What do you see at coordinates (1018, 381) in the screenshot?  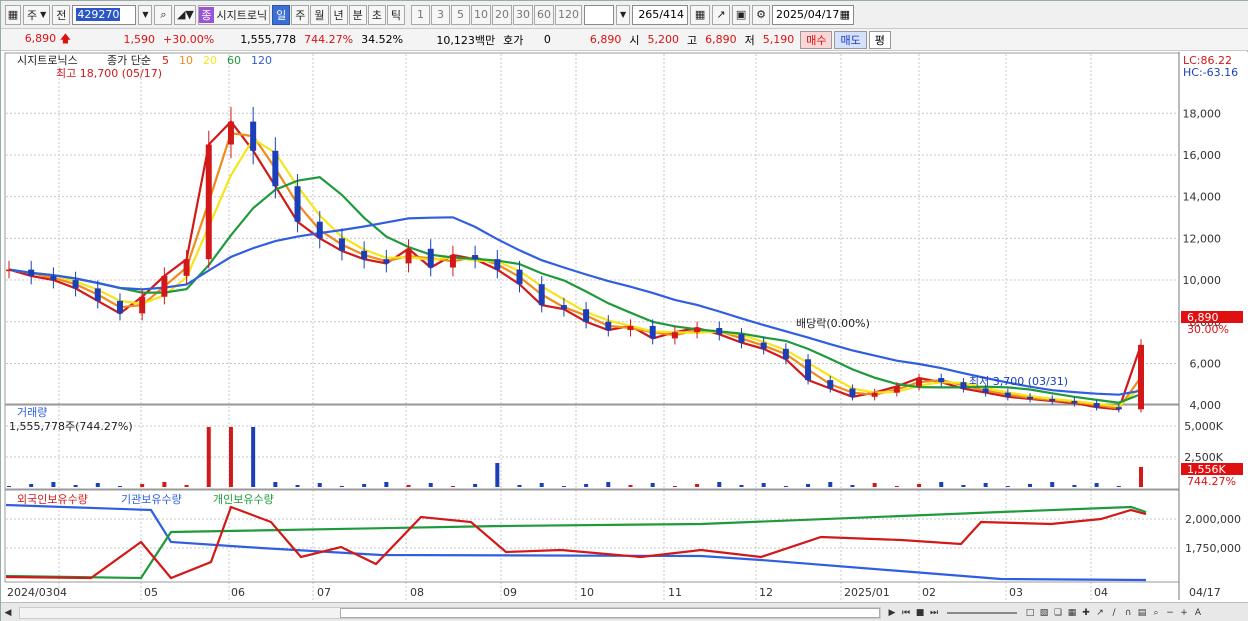 I see `low-annotation: 최저 3,700 (03/31)` at bounding box center [1018, 381].